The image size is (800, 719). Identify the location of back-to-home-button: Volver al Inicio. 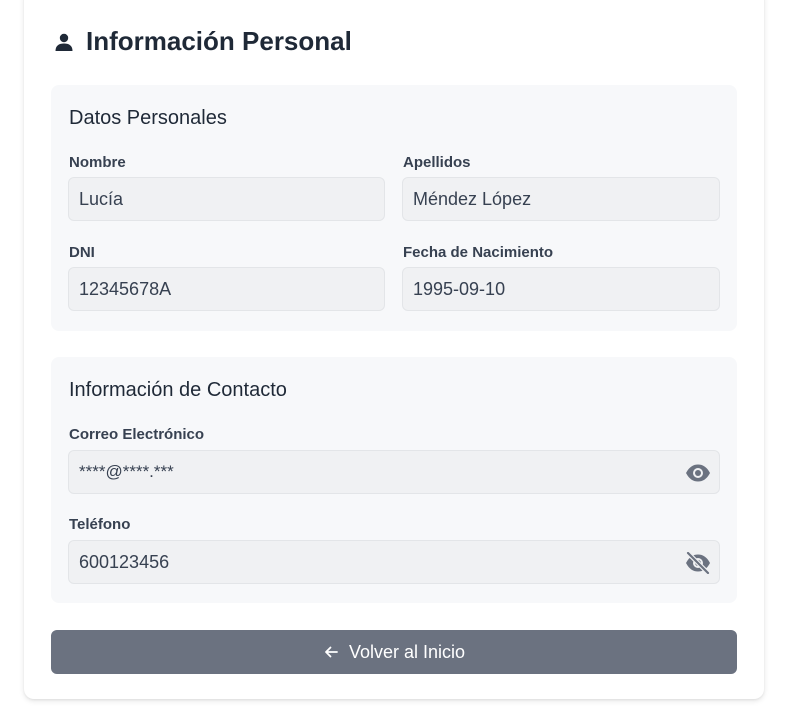
(394, 652).